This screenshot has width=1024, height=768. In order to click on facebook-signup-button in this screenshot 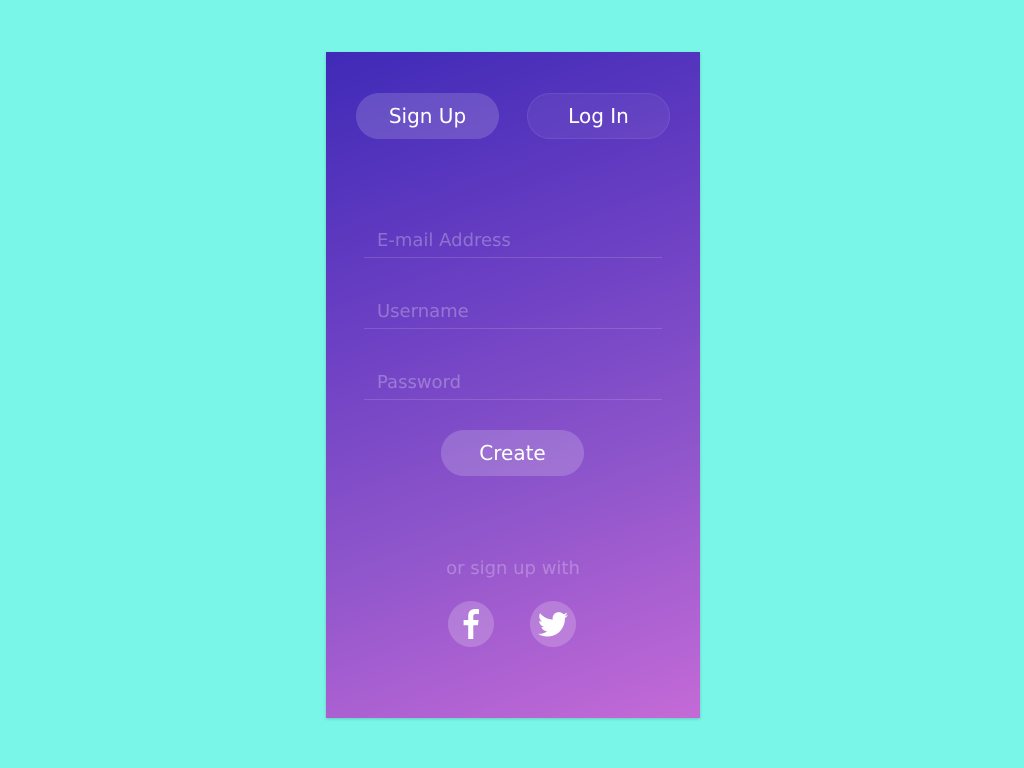, I will do `click(471, 624)`.